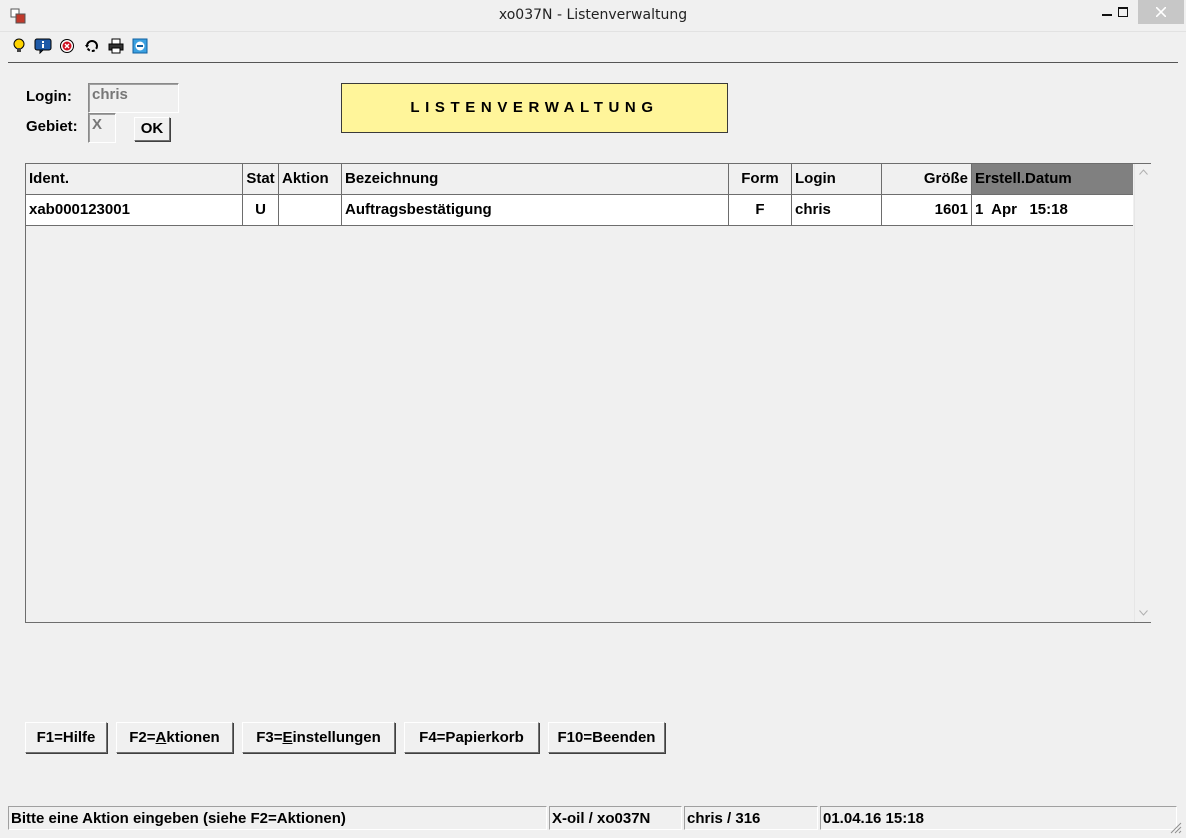  I want to click on scroll-down-icon, so click(1143, 613).